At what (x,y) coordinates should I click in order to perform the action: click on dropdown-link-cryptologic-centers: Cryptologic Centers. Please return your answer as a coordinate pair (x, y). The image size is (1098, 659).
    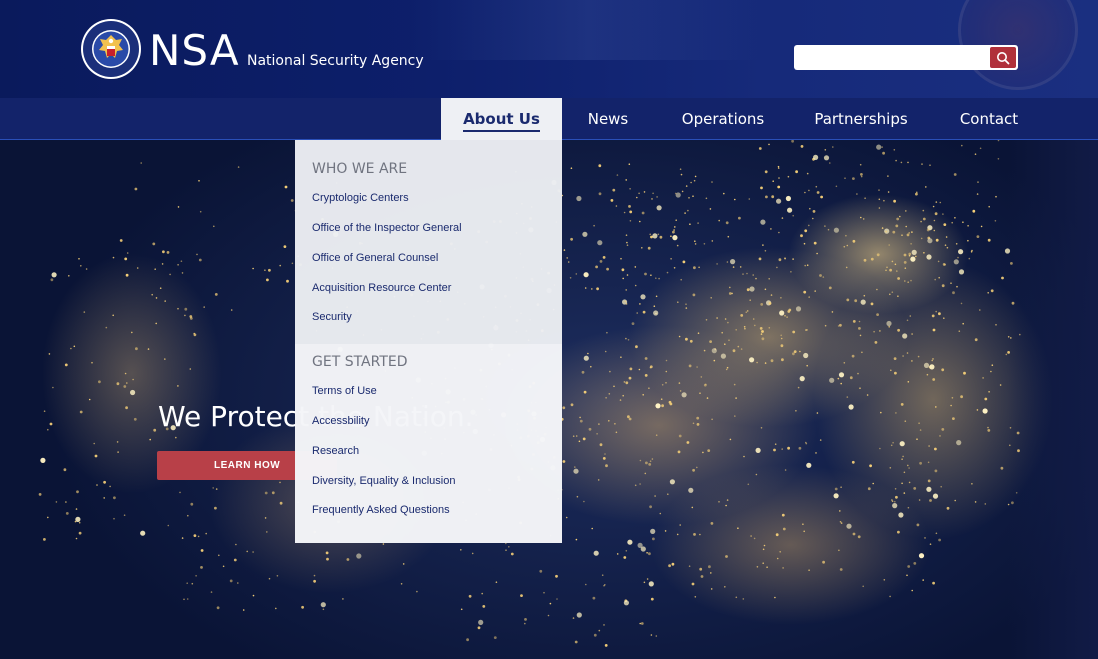
    Looking at the image, I should click on (360, 198).